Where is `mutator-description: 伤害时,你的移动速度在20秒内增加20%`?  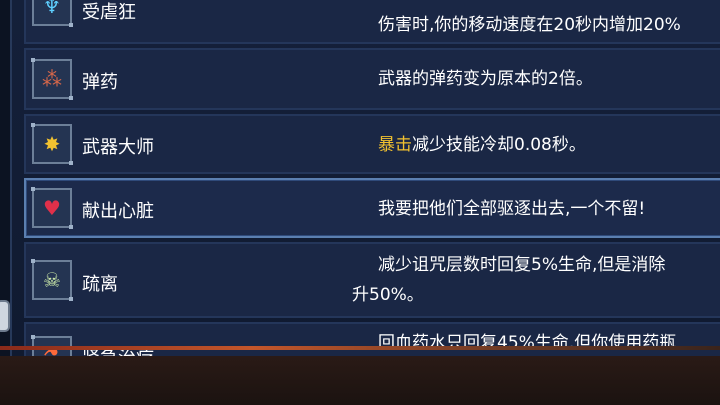 mutator-description: 伤害时,你的移动速度在20秒内增加20% is located at coordinates (529, 25).